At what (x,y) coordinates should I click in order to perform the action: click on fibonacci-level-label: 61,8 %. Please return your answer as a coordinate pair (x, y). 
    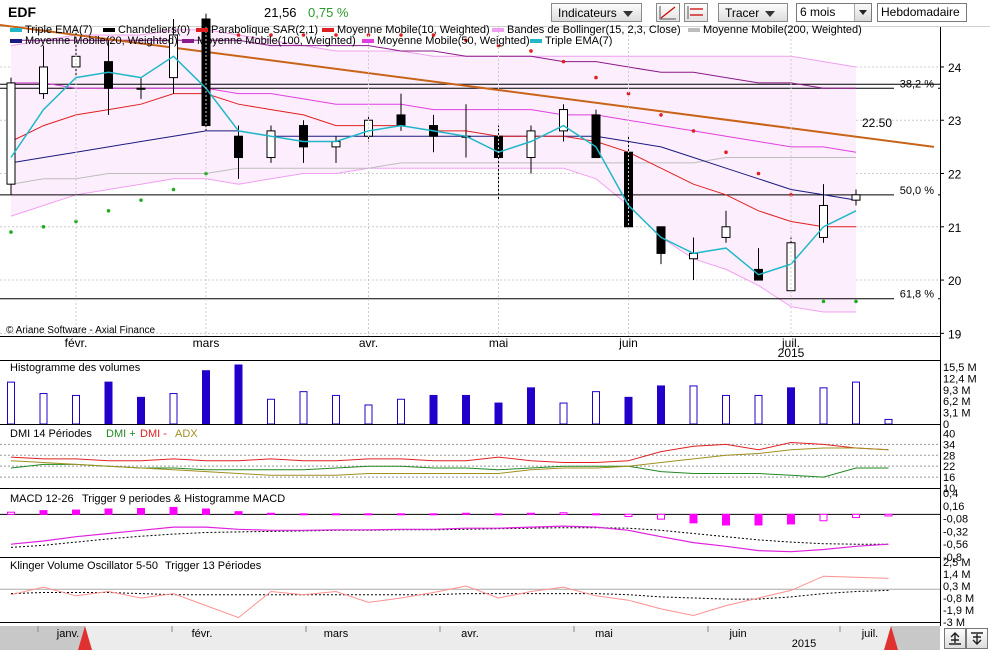
    Looking at the image, I should click on (917, 295).